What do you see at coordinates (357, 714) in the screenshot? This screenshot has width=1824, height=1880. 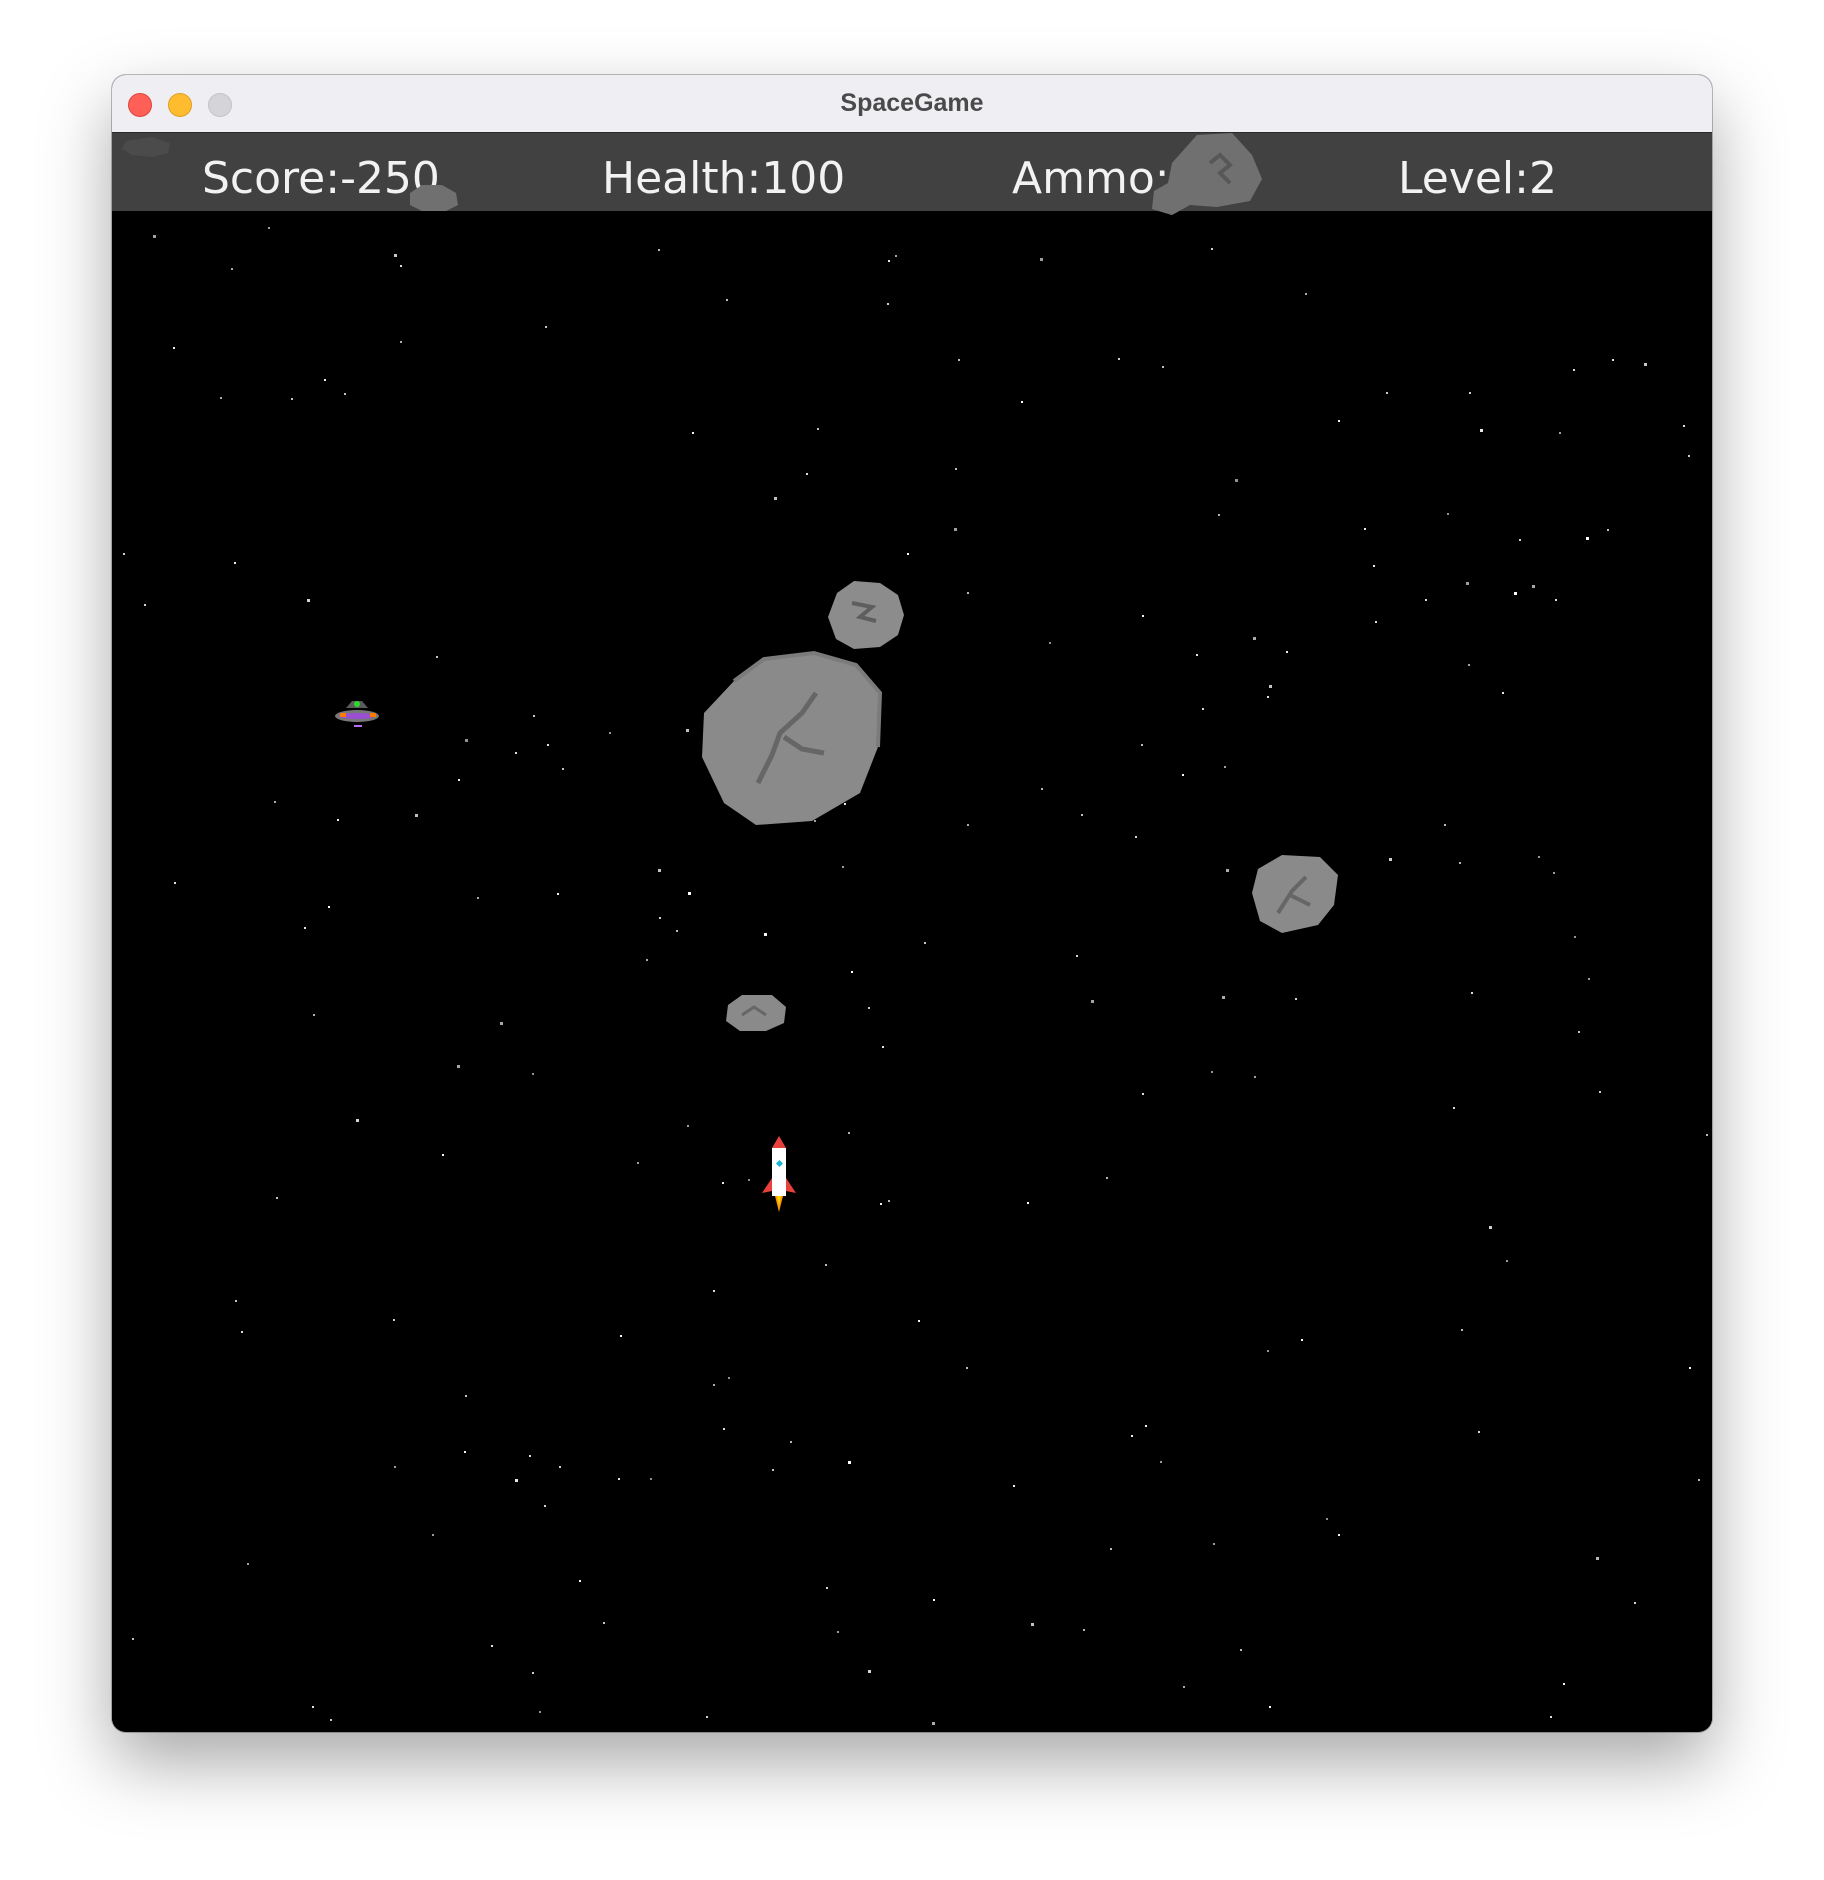 I see `ufo-enemy` at bounding box center [357, 714].